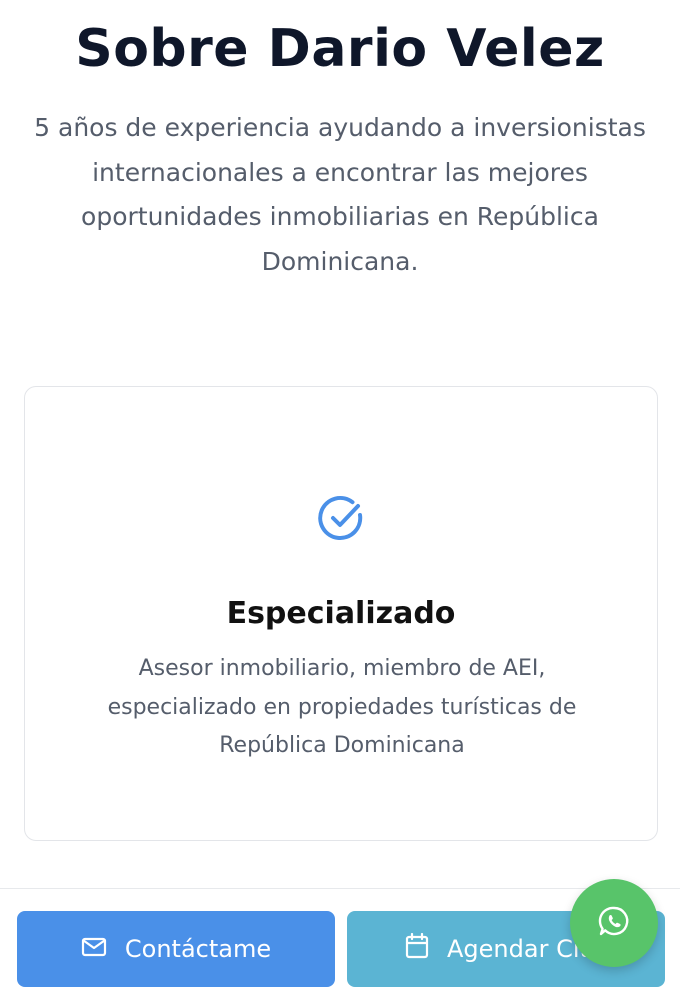  I want to click on mail-icon, so click(94, 949).